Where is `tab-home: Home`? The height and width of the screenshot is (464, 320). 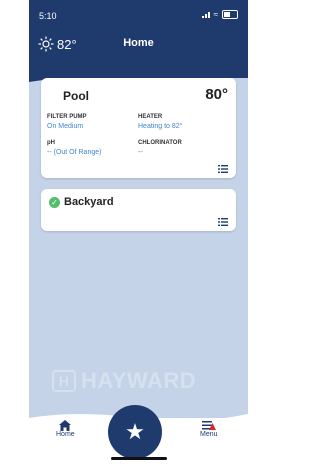
tab-home: Home is located at coordinates (65, 429).